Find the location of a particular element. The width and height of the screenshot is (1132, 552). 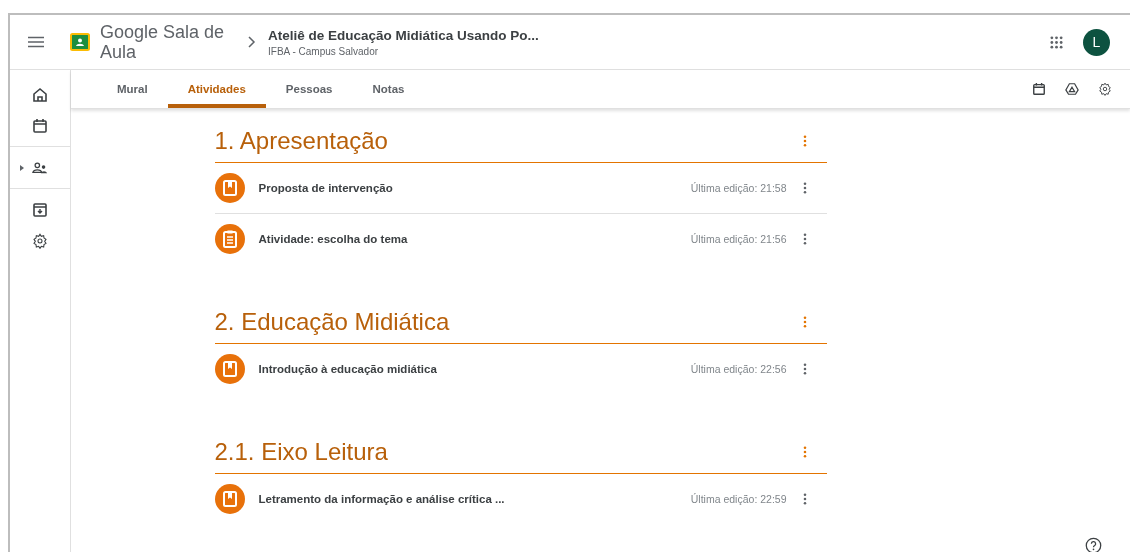

tab: Mural is located at coordinates (132, 89).